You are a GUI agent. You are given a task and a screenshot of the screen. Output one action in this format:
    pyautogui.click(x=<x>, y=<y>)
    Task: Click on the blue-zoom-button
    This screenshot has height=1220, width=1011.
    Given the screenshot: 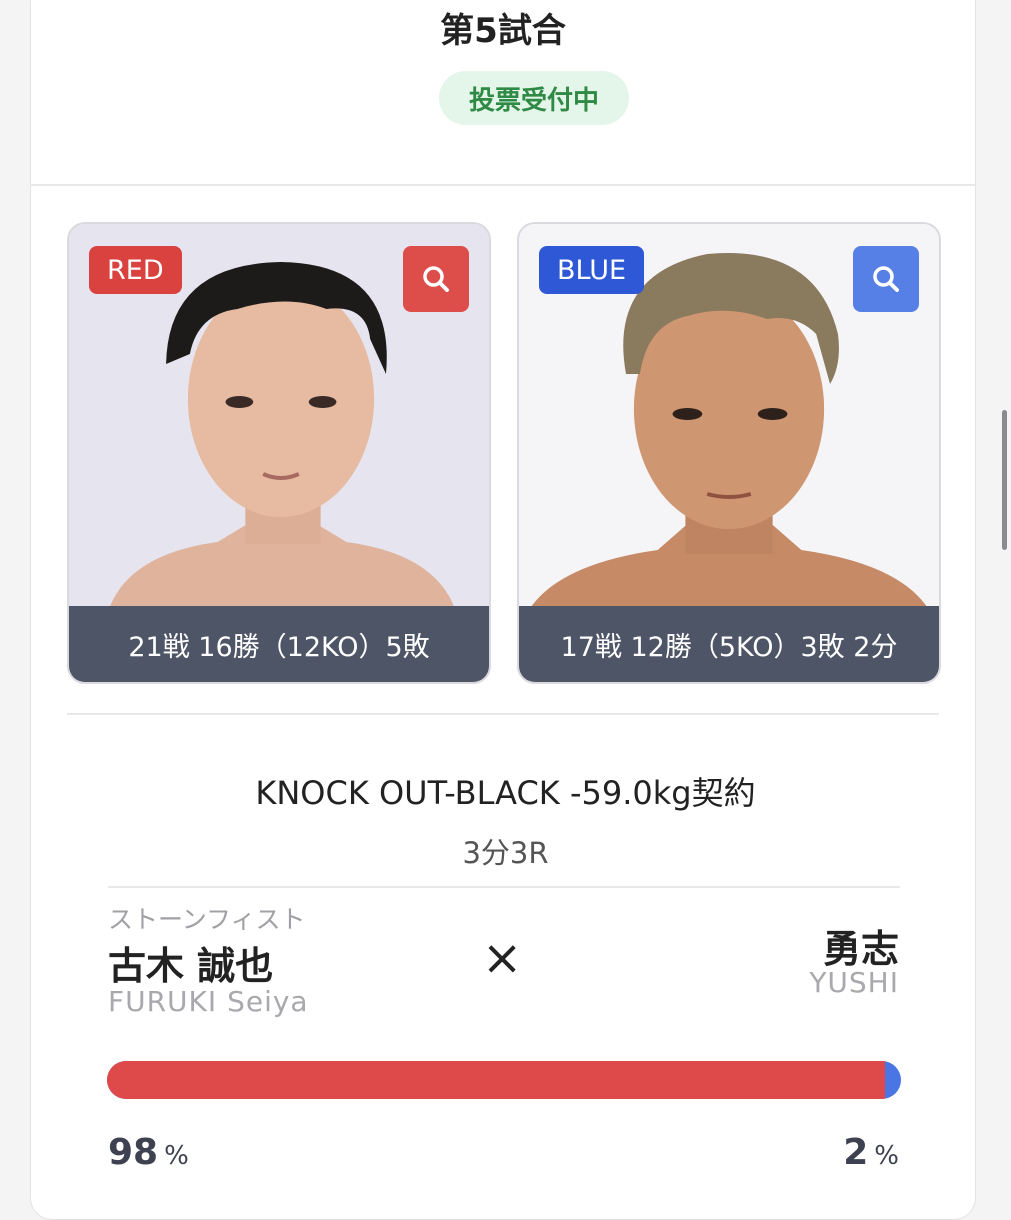 What is the action you would take?
    pyautogui.click(x=886, y=279)
    